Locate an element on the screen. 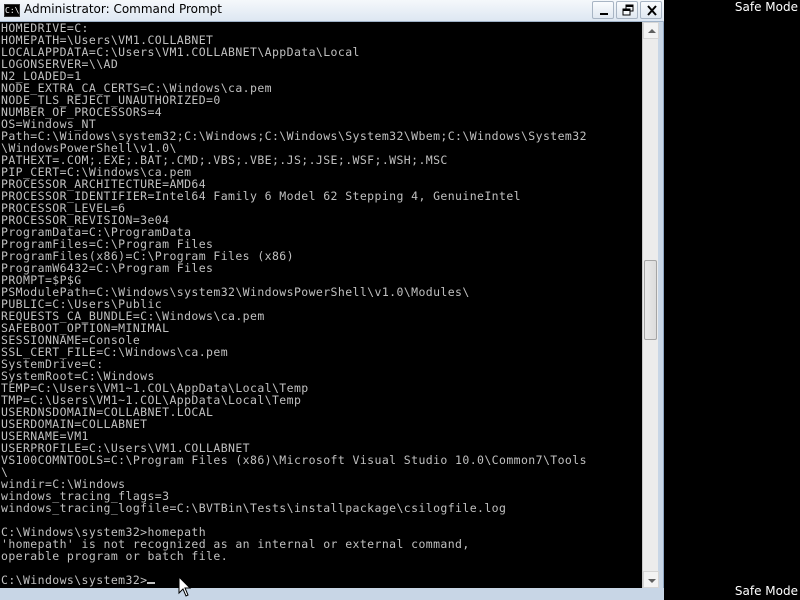 The image size is (800, 600). cmd-icon: C:\ is located at coordinates (12, 10).